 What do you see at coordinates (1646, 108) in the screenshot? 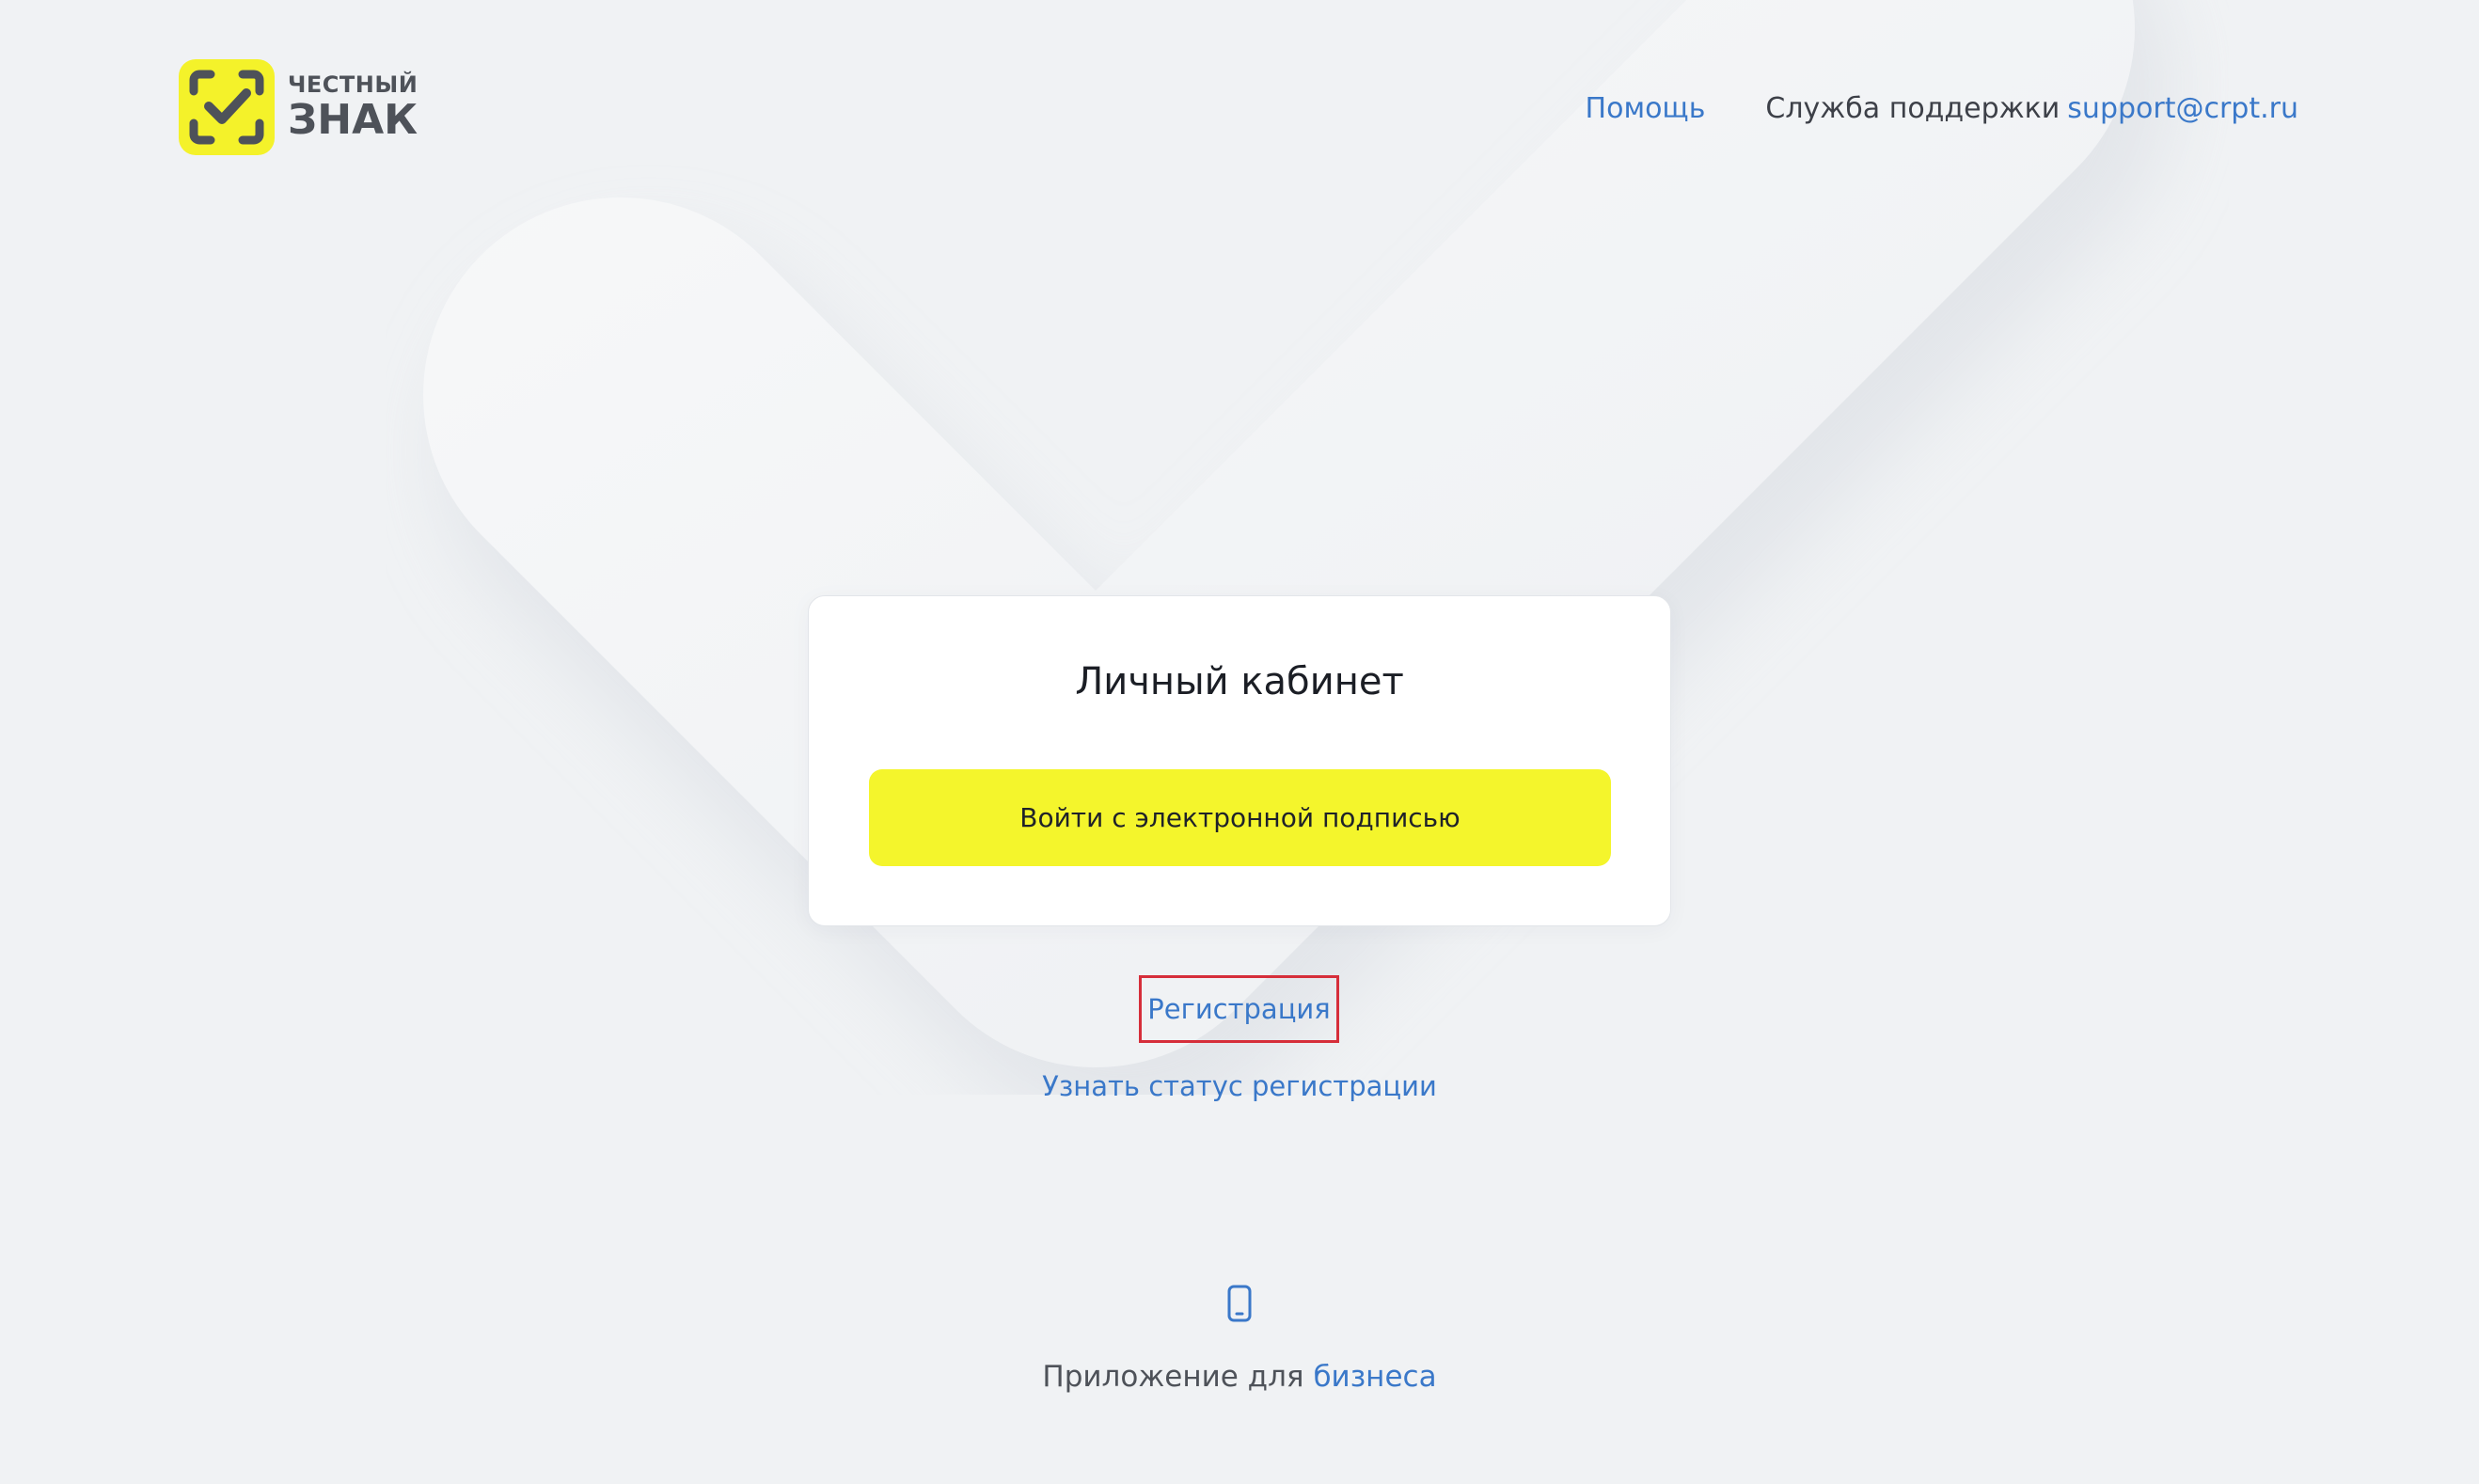
I see `help-link: Помощь` at bounding box center [1646, 108].